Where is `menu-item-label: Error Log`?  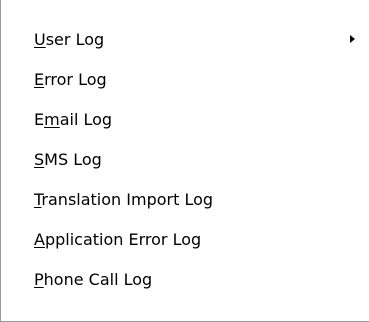
menu-item-label: Error Log is located at coordinates (70, 79).